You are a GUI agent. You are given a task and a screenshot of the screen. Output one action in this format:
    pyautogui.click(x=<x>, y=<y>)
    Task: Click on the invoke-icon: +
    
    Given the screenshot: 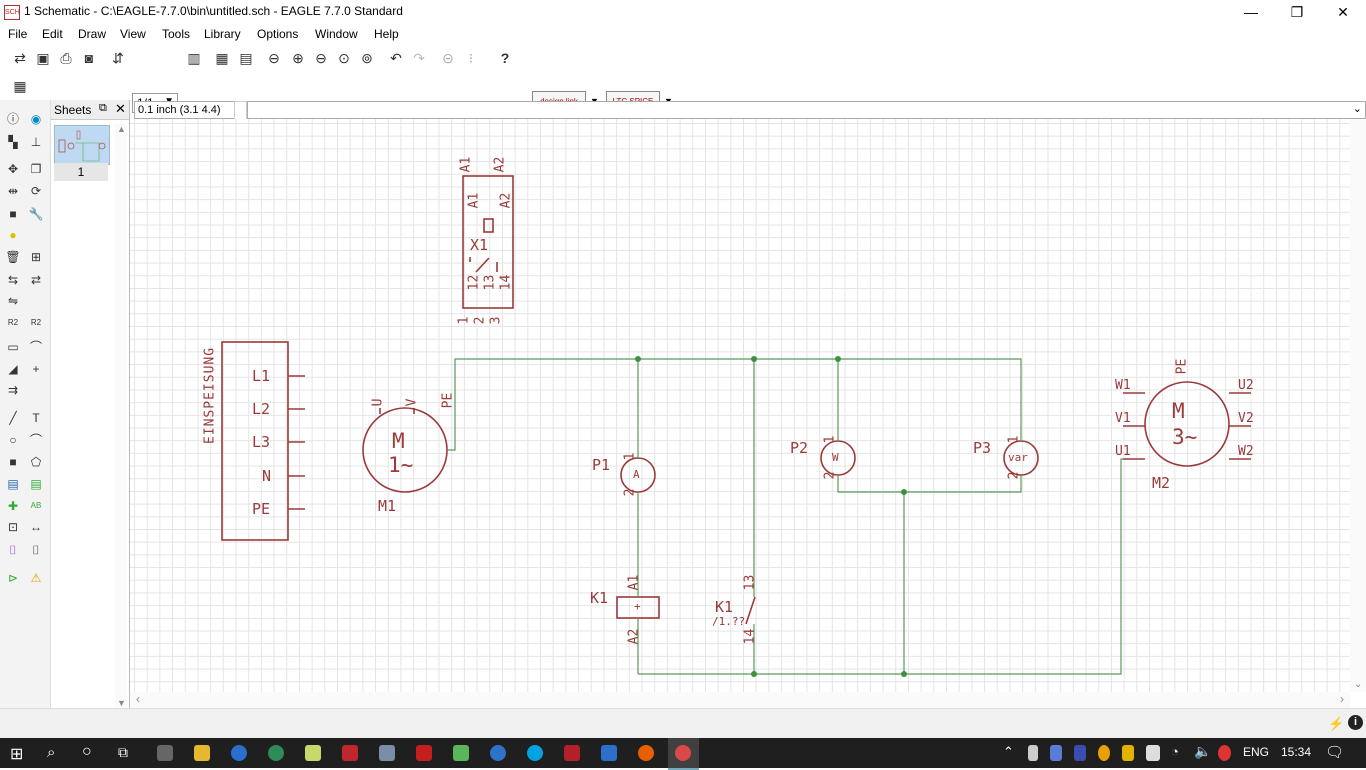 What is the action you would take?
    pyautogui.click(x=36, y=369)
    